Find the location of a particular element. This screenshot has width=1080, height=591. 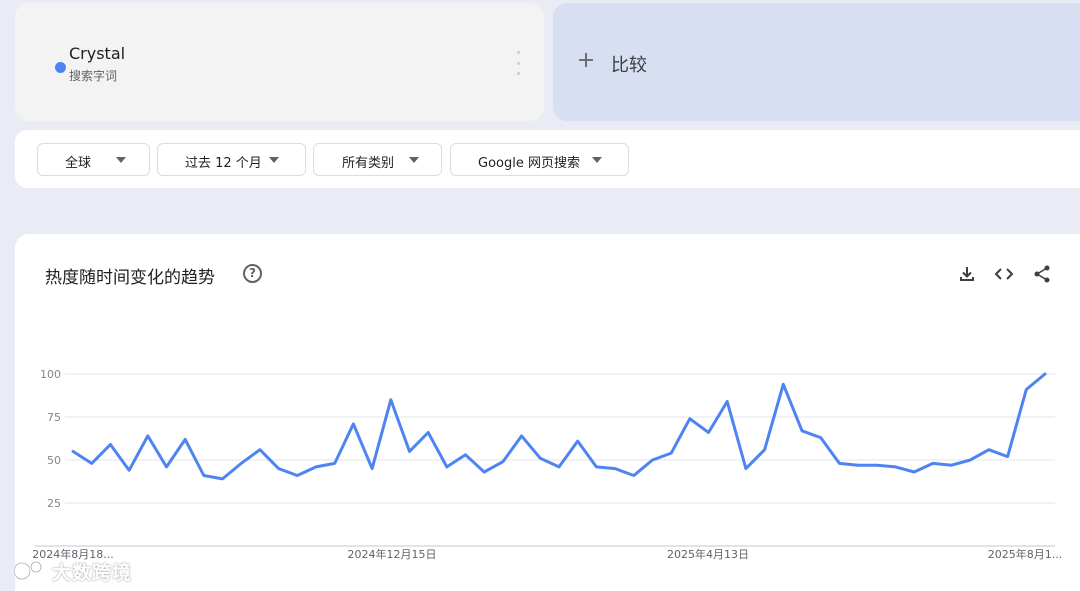

time-range-dropdown-label: 过去 12 个月 is located at coordinates (223, 163).